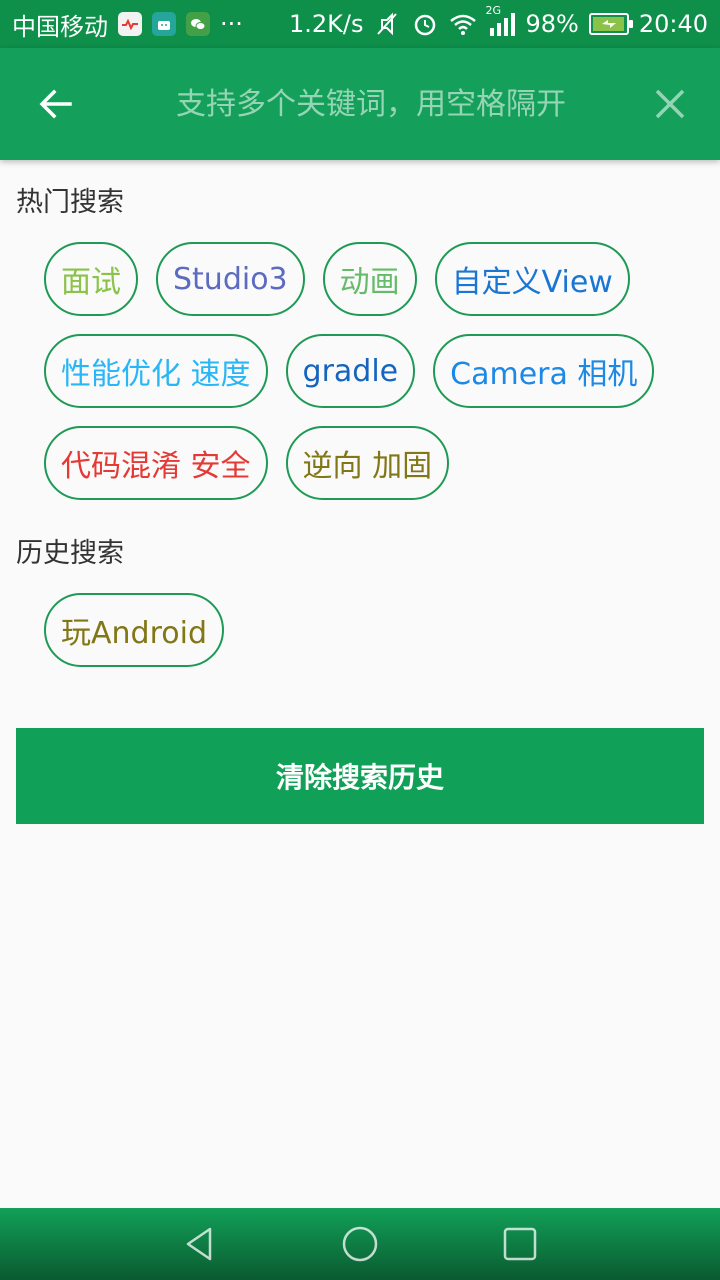 Image resolution: width=720 pixels, height=1280 pixels. Describe the element at coordinates (156, 371) in the screenshot. I see `hot-search-tag: 性能优化 速度` at that location.